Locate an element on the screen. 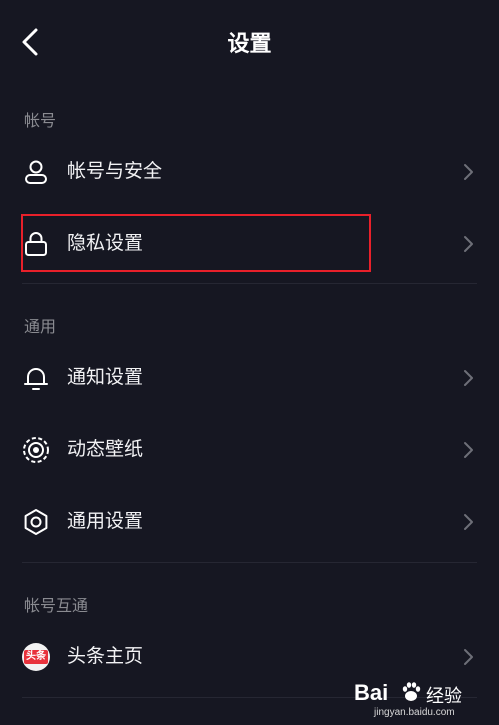  row-label: 通知设置 is located at coordinates (105, 377).